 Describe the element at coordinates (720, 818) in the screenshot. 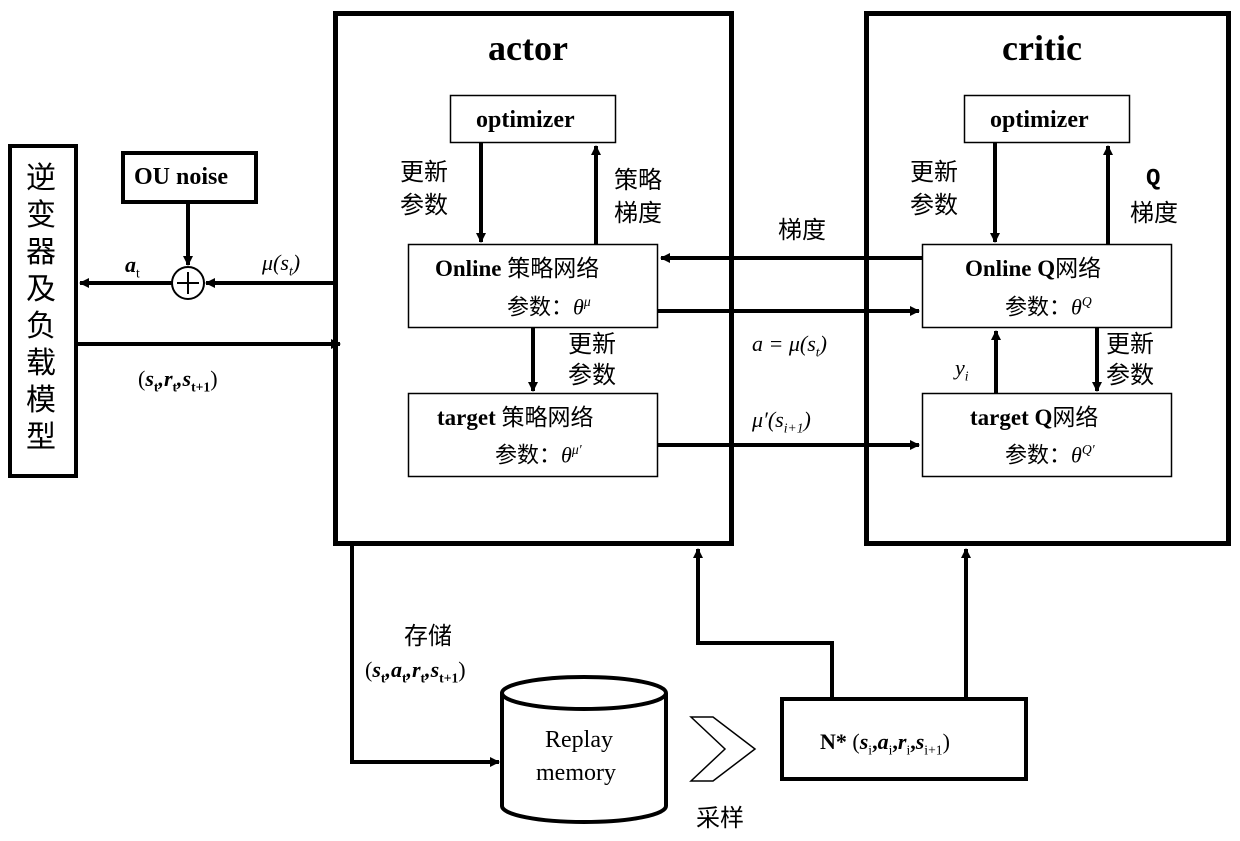

I see `sample-label: 采样` at that location.